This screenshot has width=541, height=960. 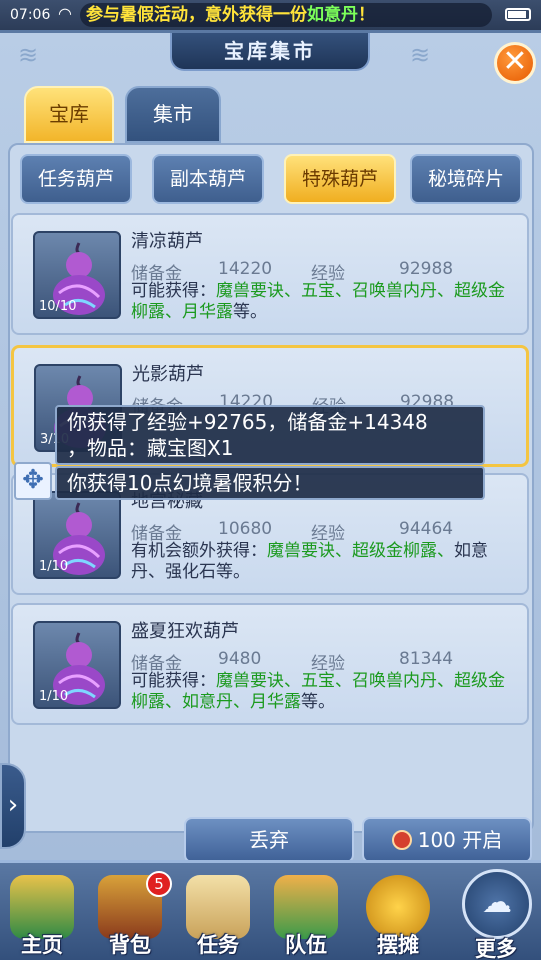 What do you see at coordinates (398, 915) in the screenshot?
I see `nav-stall: 摆摊` at bounding box center [398, 915].